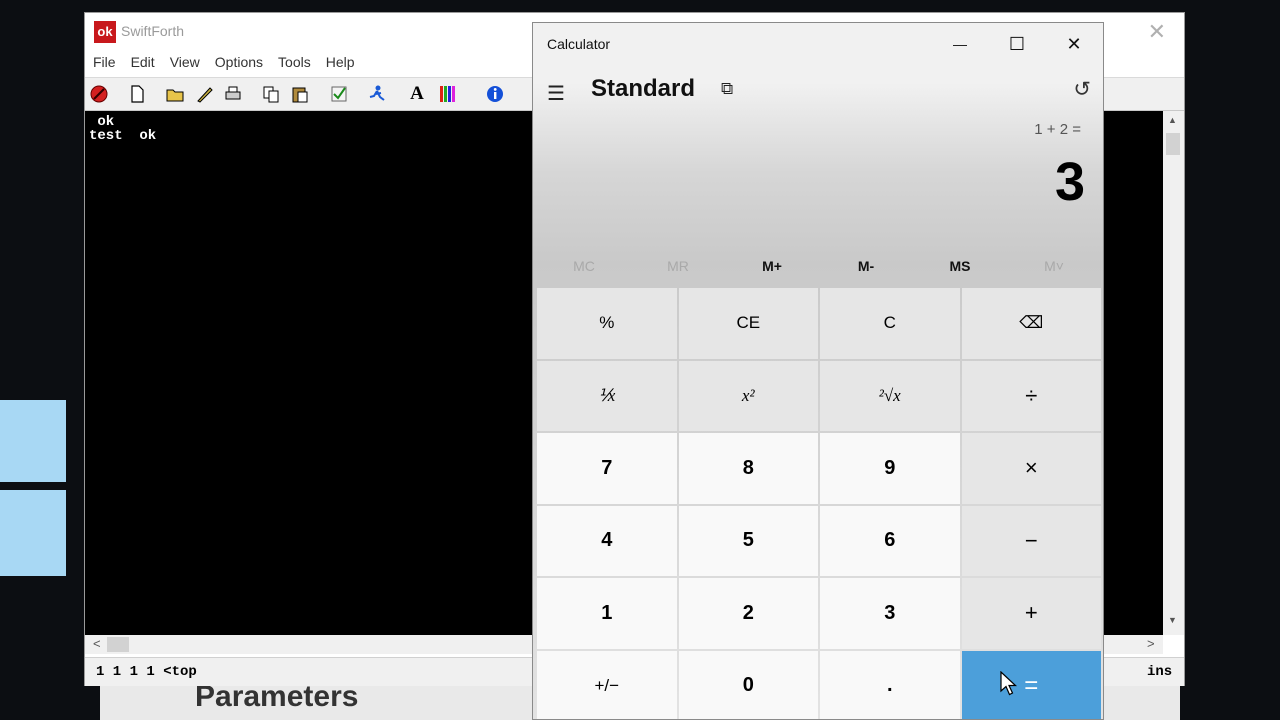  Describe the element at coordinates (960, 45) in the screenshot. I see `minimize-button: —` at that location.